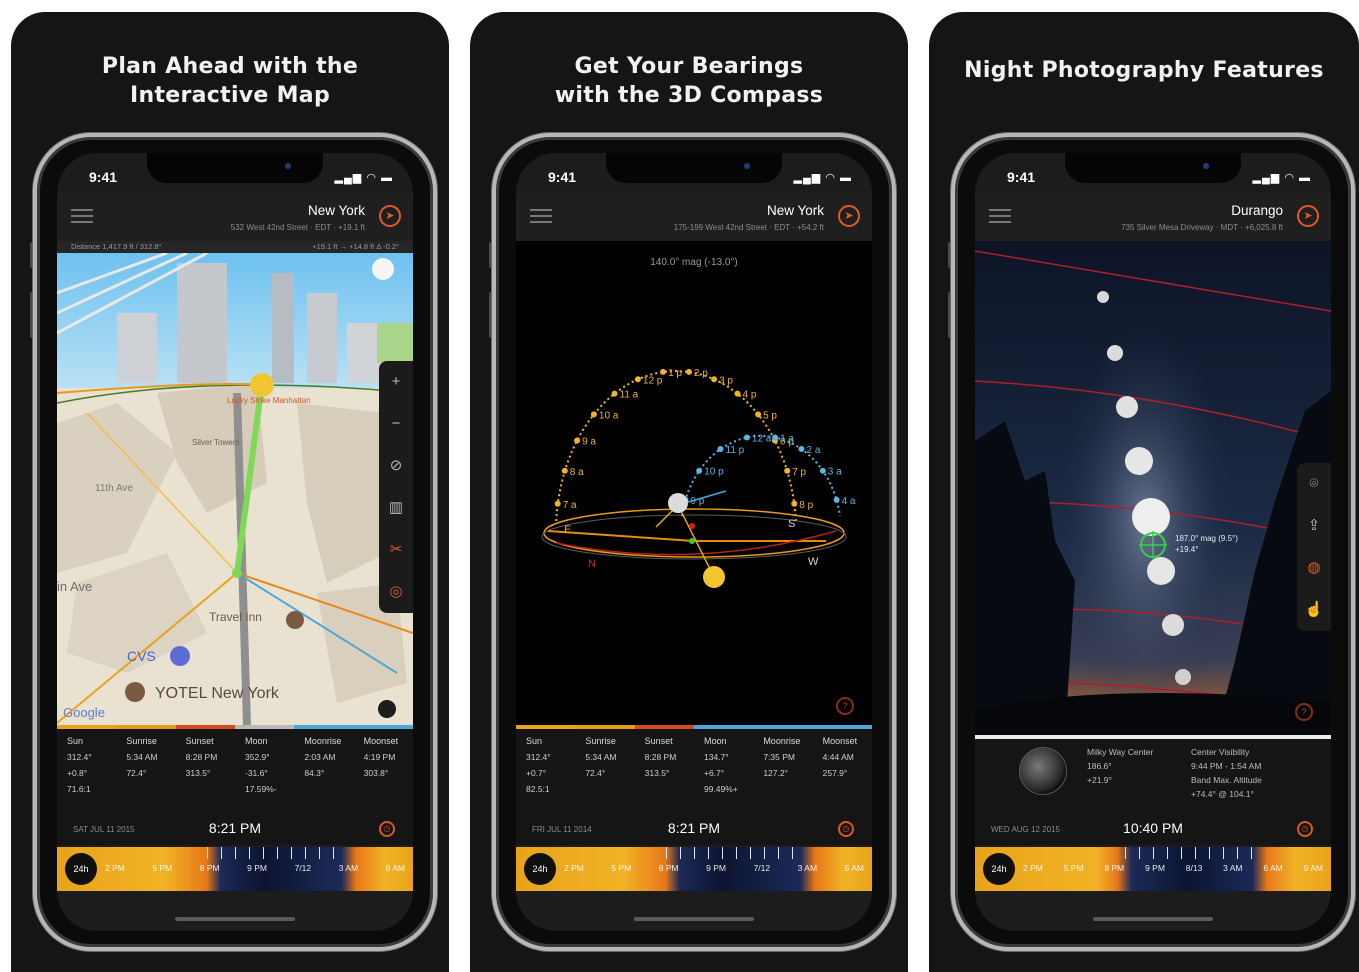 The image size is (1359, 972). What do you see at coordinates (264, 770) in the screenshot?
I see `data-col-moon: Moon 352.9° -31.6° 17.59%-` at bounding box center [264, 770].